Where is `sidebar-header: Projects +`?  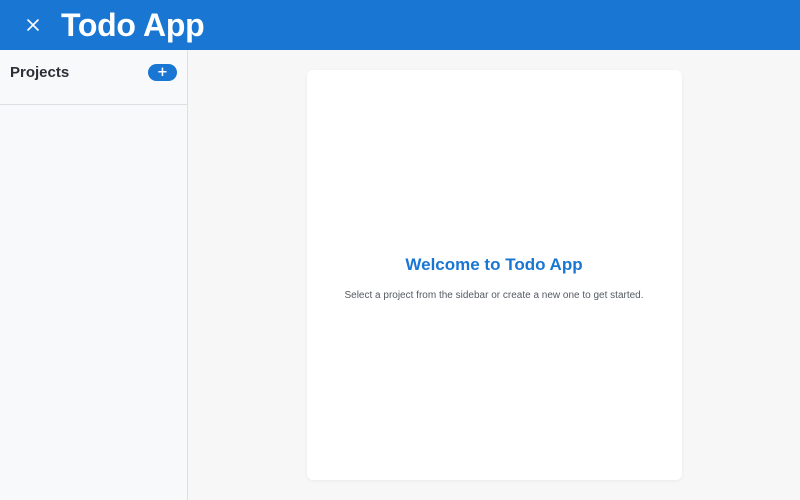 sidebar-header: Projects + is located at coordinates (93, 77).